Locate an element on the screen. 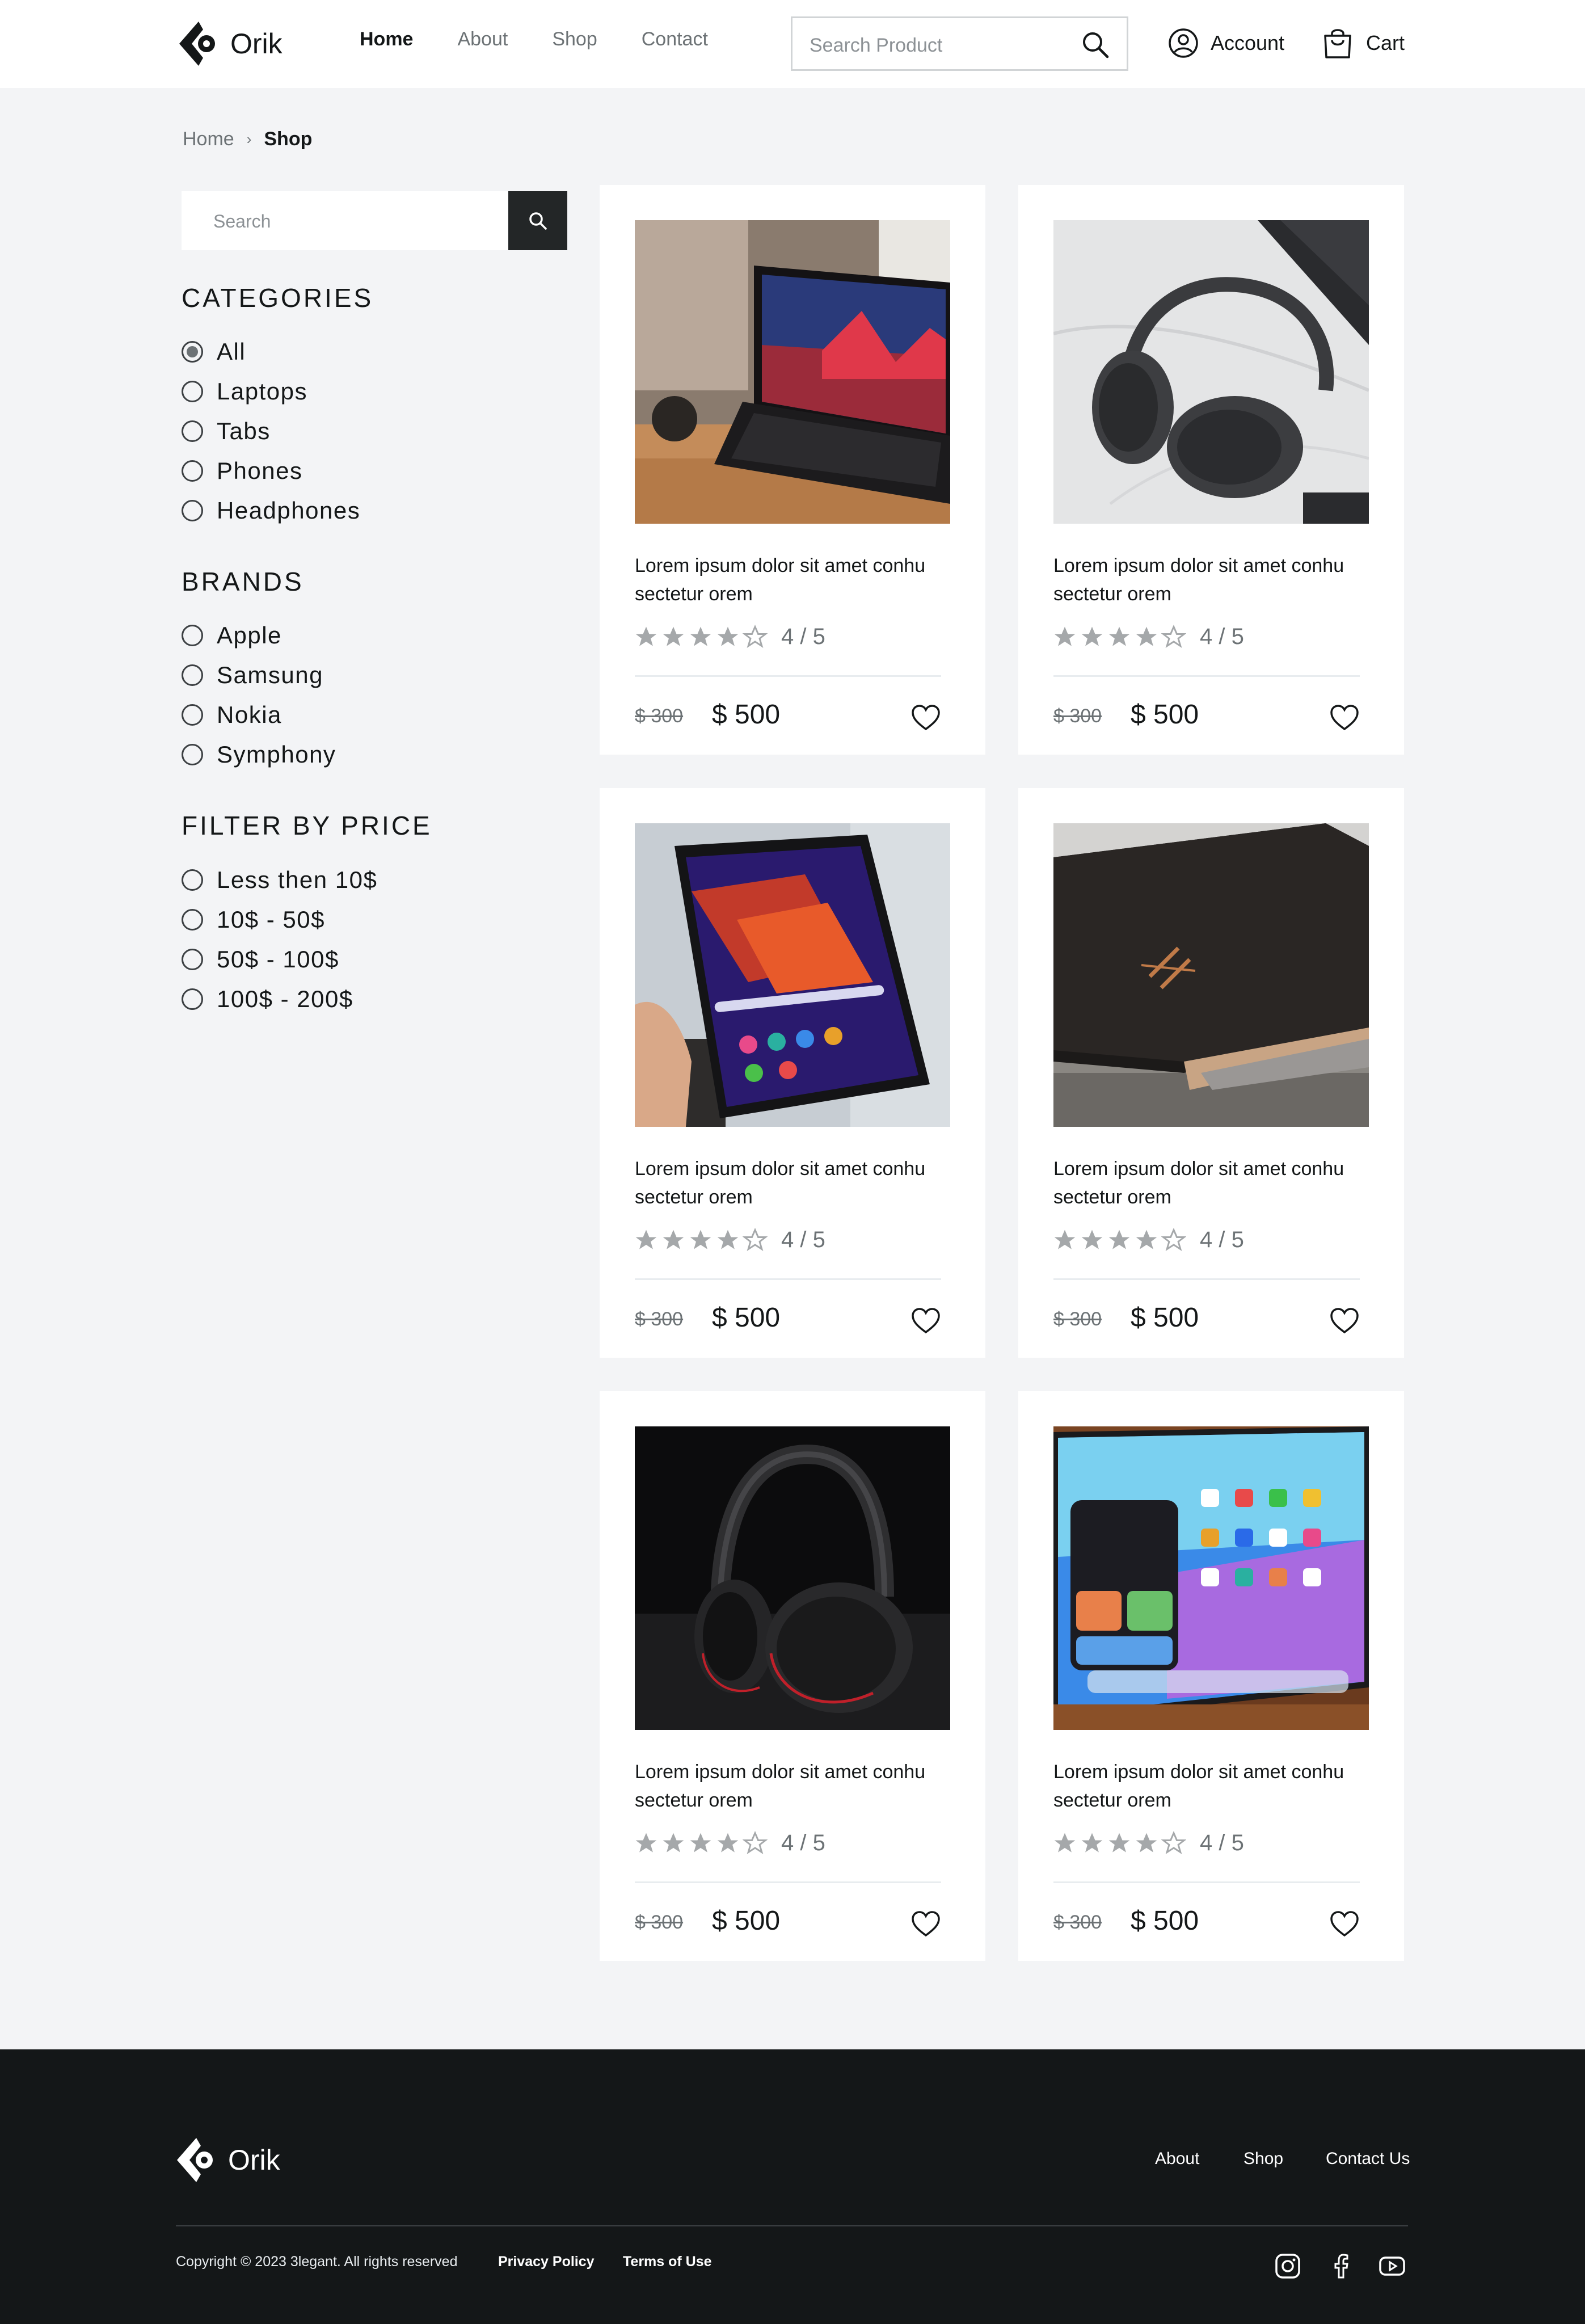 The height and width of the screenshot is (2324, 1585). footer-link-about: About is located at coordinates (1177, 2159).